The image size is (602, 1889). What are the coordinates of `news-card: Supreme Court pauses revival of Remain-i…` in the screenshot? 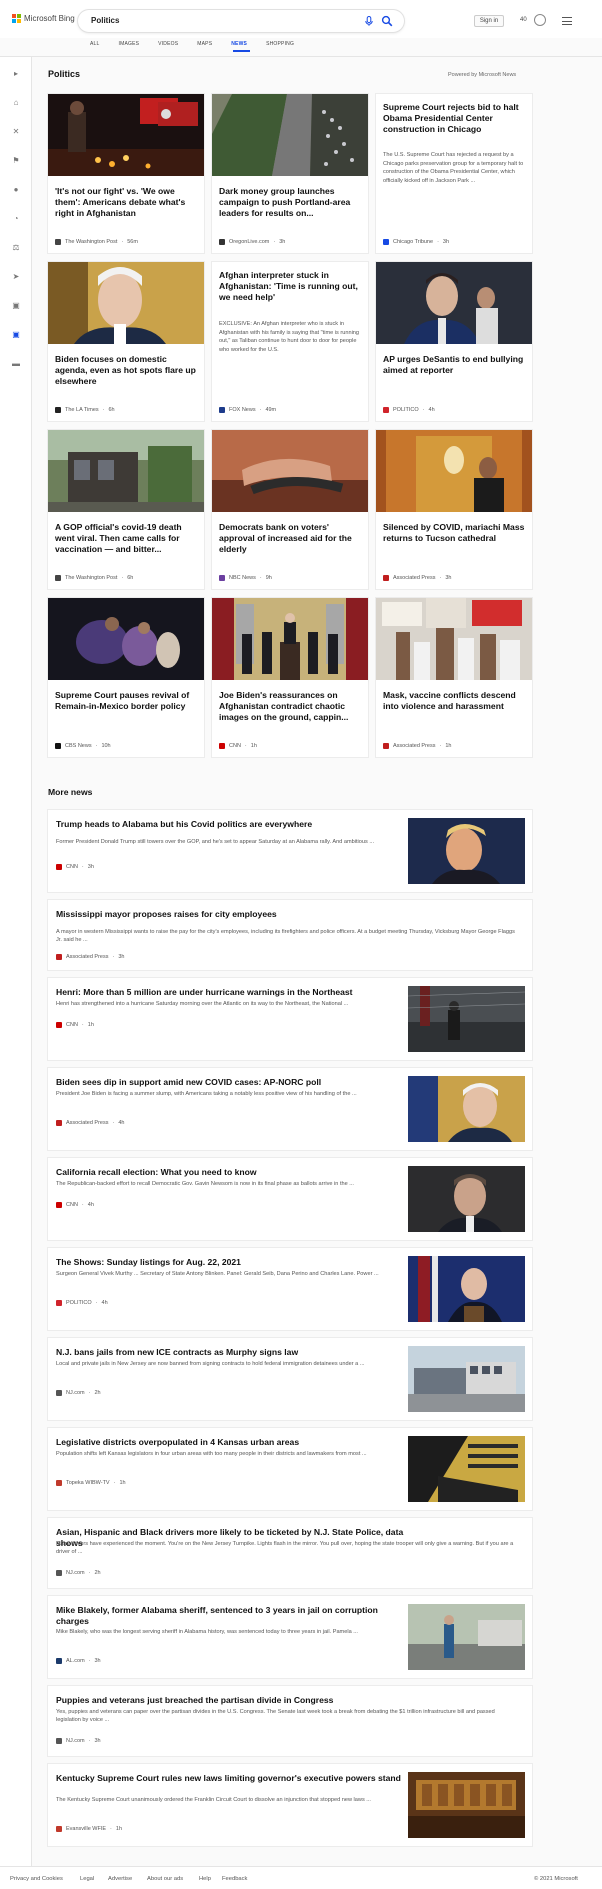 It's located at (126, 677).